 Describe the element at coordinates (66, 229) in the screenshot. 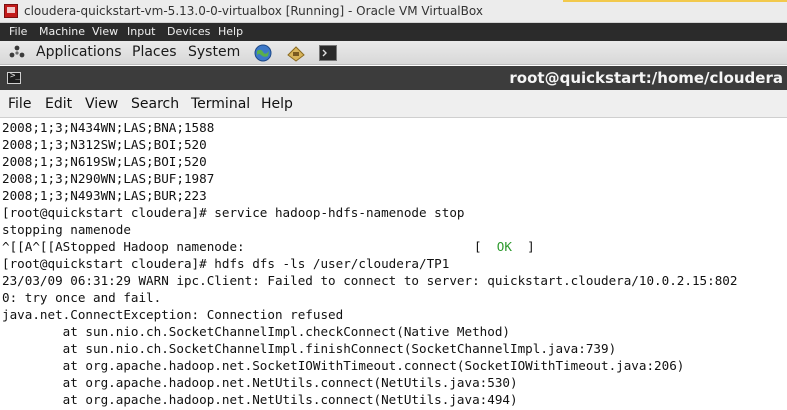

I see `terminal-line: stopping namenode` at that location.